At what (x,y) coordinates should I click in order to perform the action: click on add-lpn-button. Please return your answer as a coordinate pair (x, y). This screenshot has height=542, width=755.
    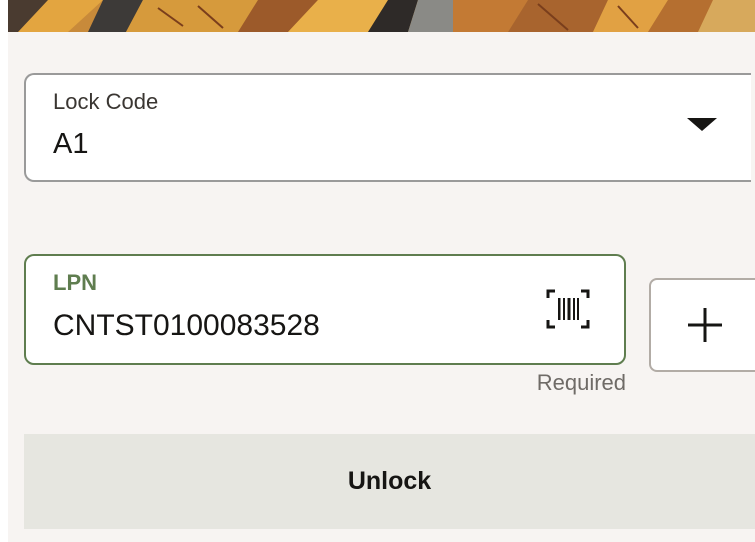
    Looking at the image, I should click on (702, 325).